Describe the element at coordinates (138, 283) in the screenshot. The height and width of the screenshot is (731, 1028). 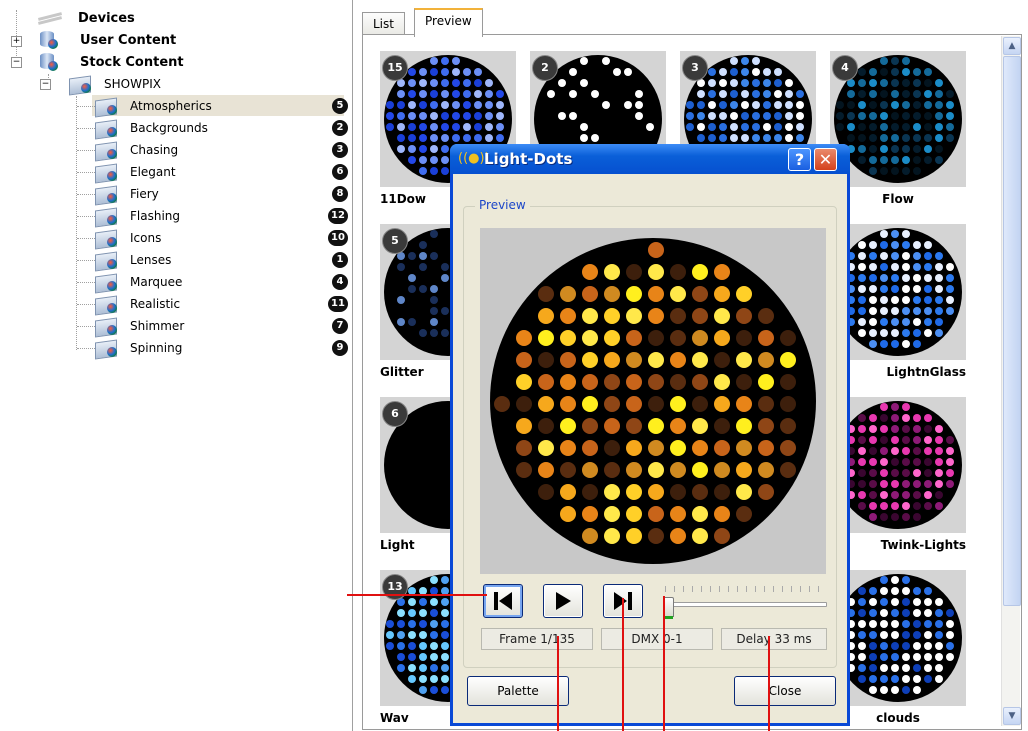
I see `tree-item: Marquee` at that location.